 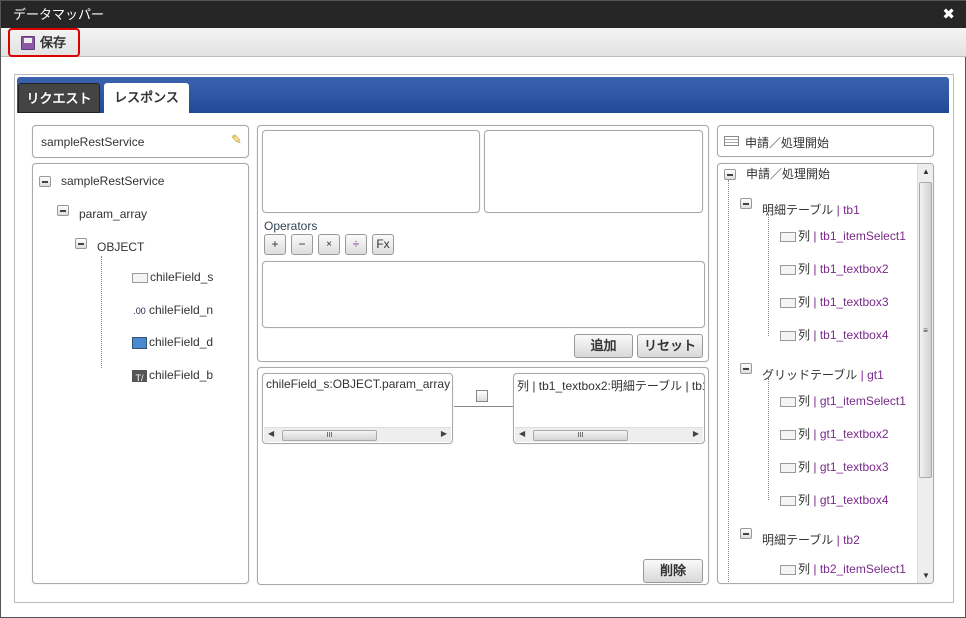 What do you see at coordinates (854, 434) in the screenshot?
I see `tree-node-id: gt1_textbox2` at bounding box center [854, 434].